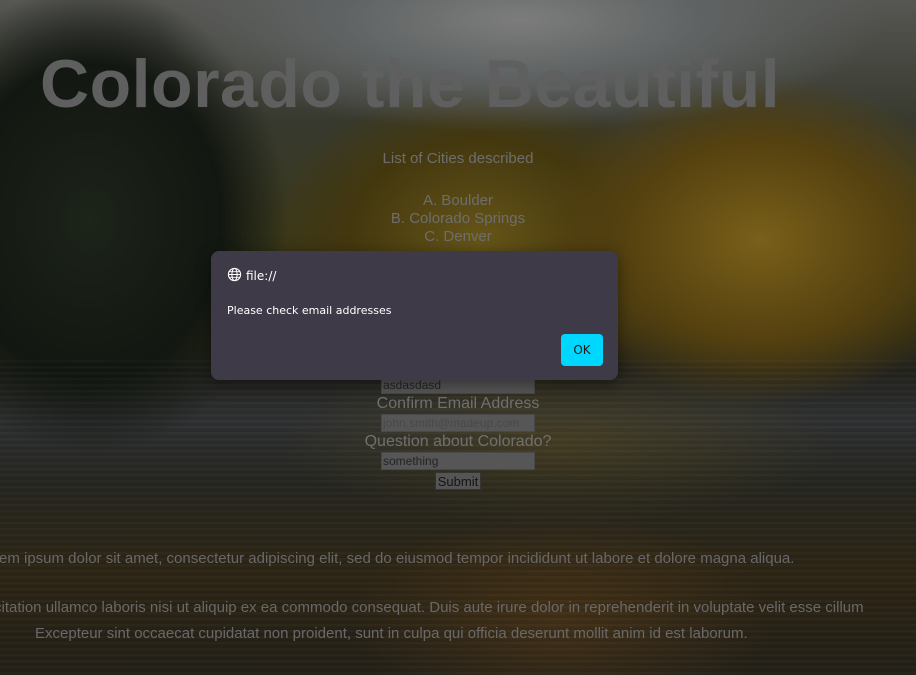 This screenshot has height=675, width=916. Describe the element at coordinates (236, 276) in the screenshot. I see `globe-icon` at that location.